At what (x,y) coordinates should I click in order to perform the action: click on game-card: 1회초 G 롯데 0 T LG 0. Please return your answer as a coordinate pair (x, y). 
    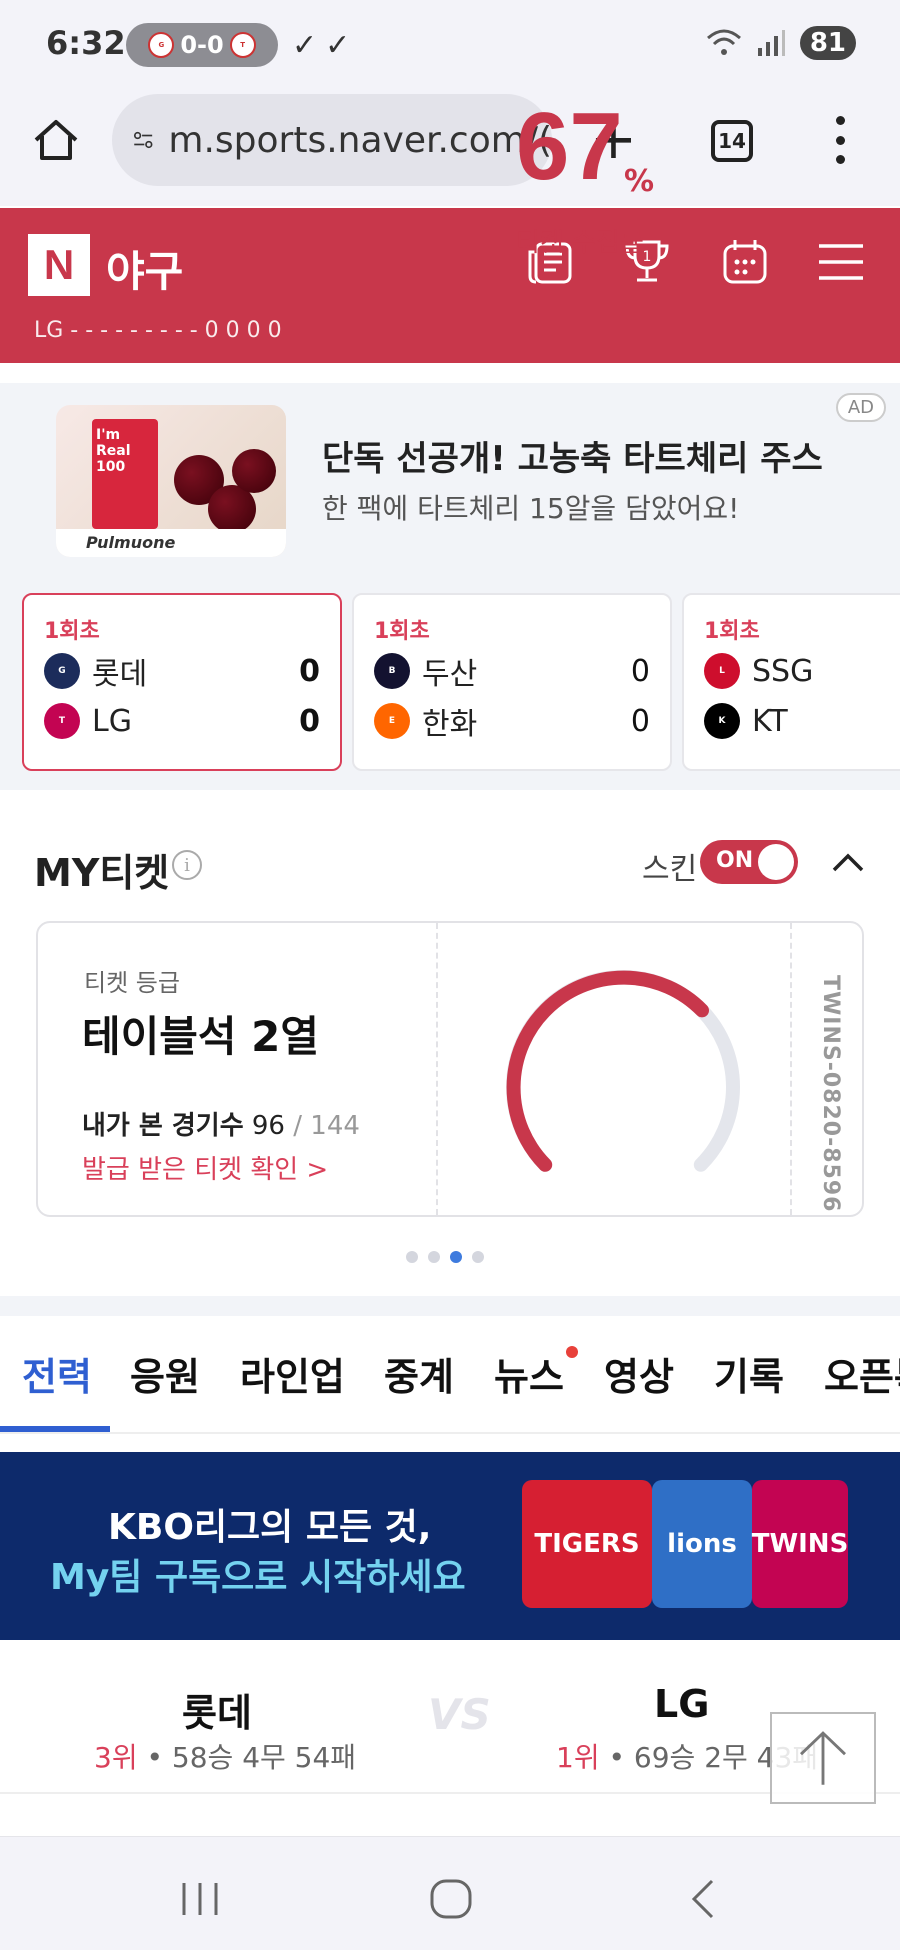
    Looking at the image, I should click on (182, 682).